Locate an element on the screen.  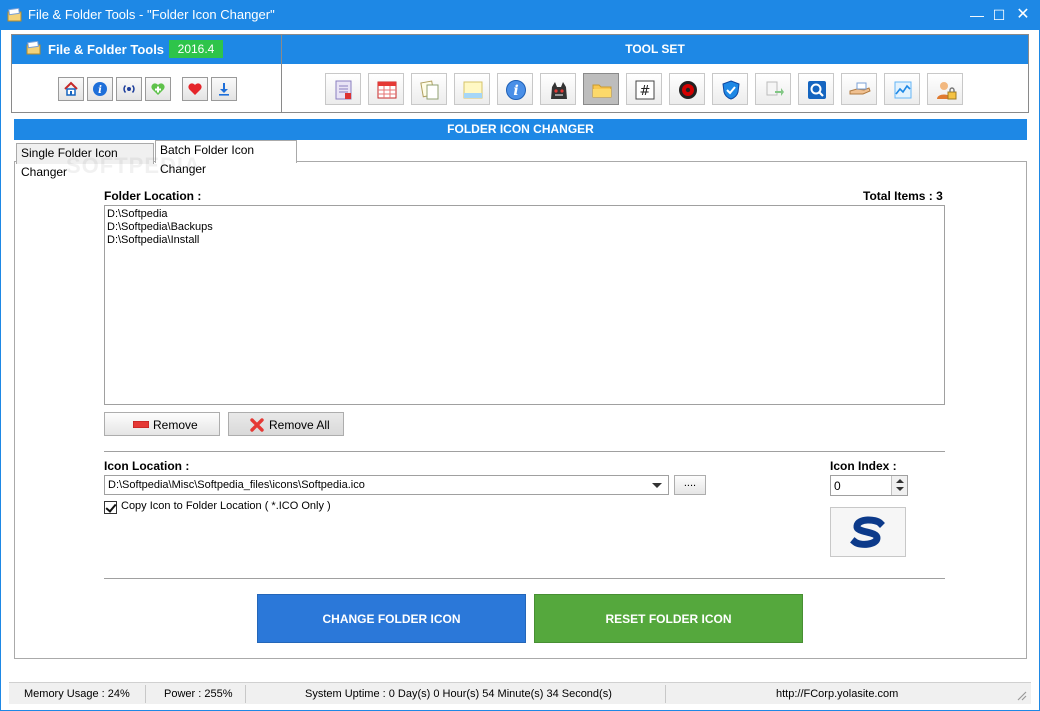
tool-document-list is located at coordinates (343, 89).